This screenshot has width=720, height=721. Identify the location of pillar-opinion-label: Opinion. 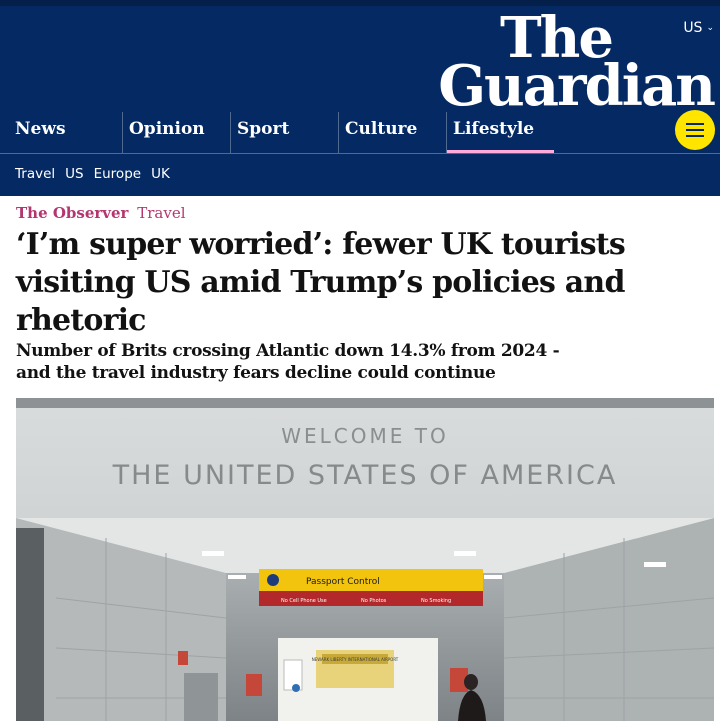
(167, 129).